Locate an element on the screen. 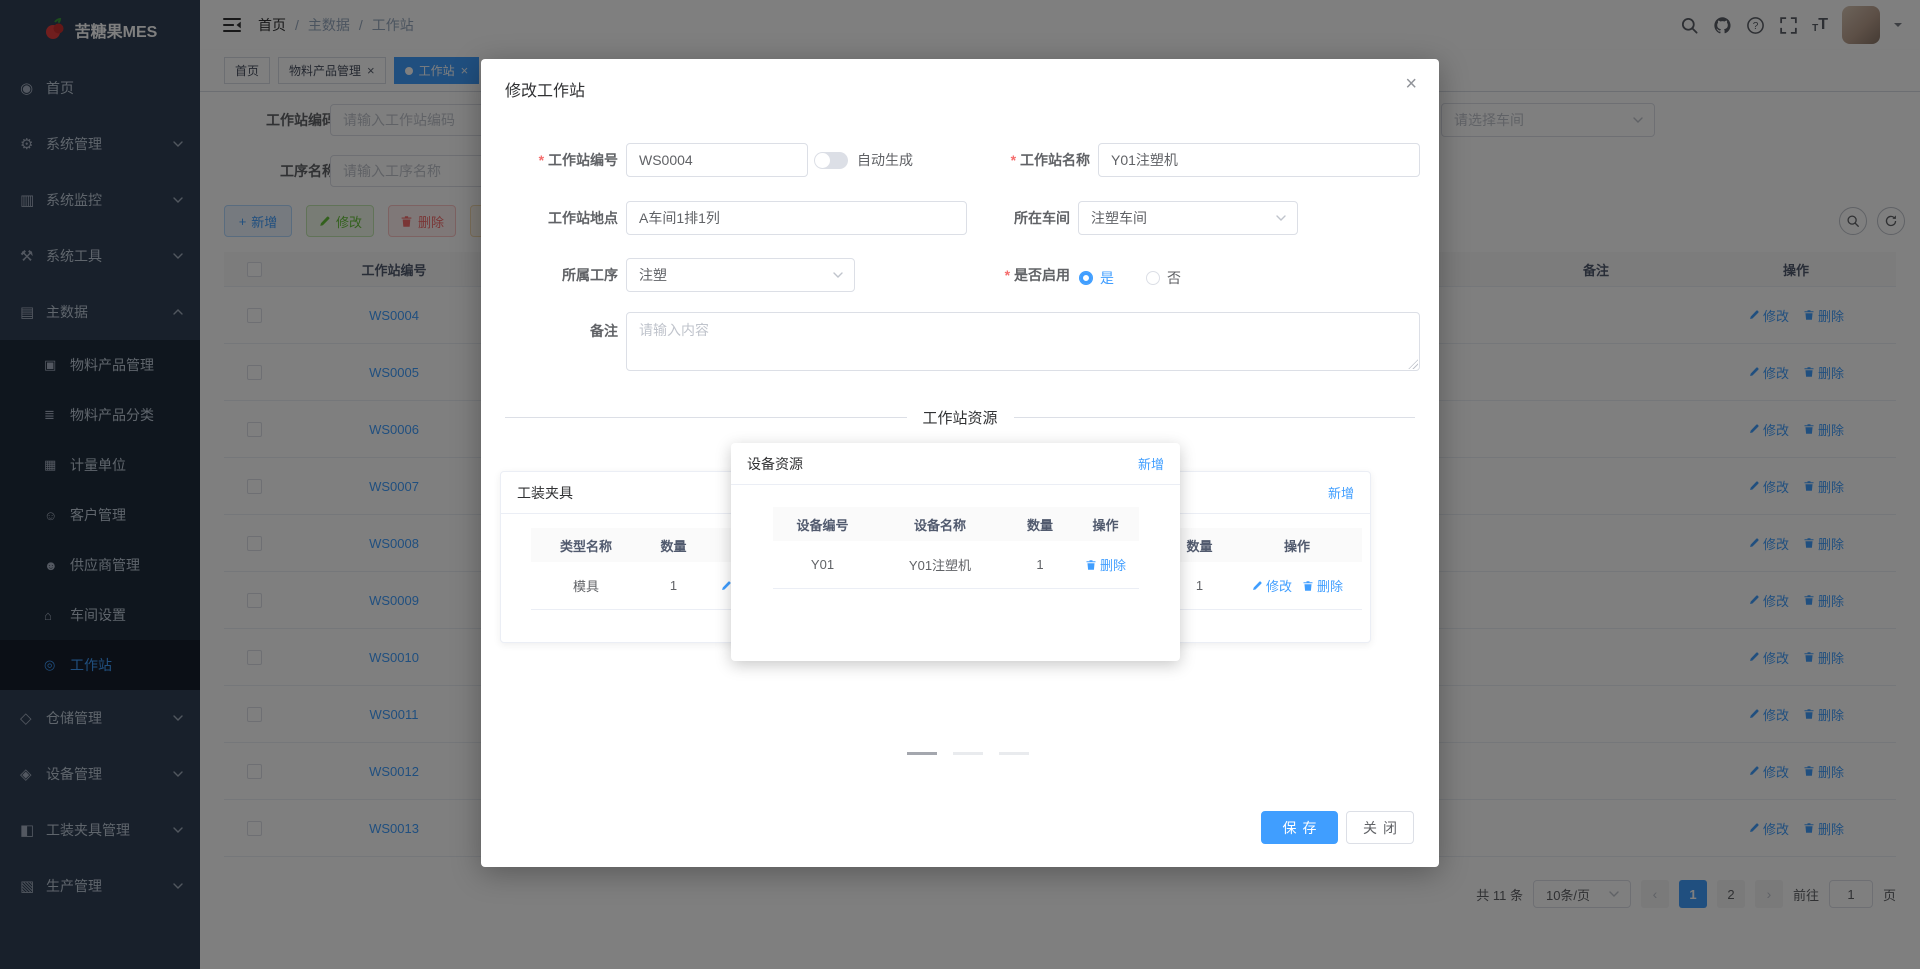 This screenshot has width=1920, height=969. process-label: 所属工序 is located at coordinates (590, 275).